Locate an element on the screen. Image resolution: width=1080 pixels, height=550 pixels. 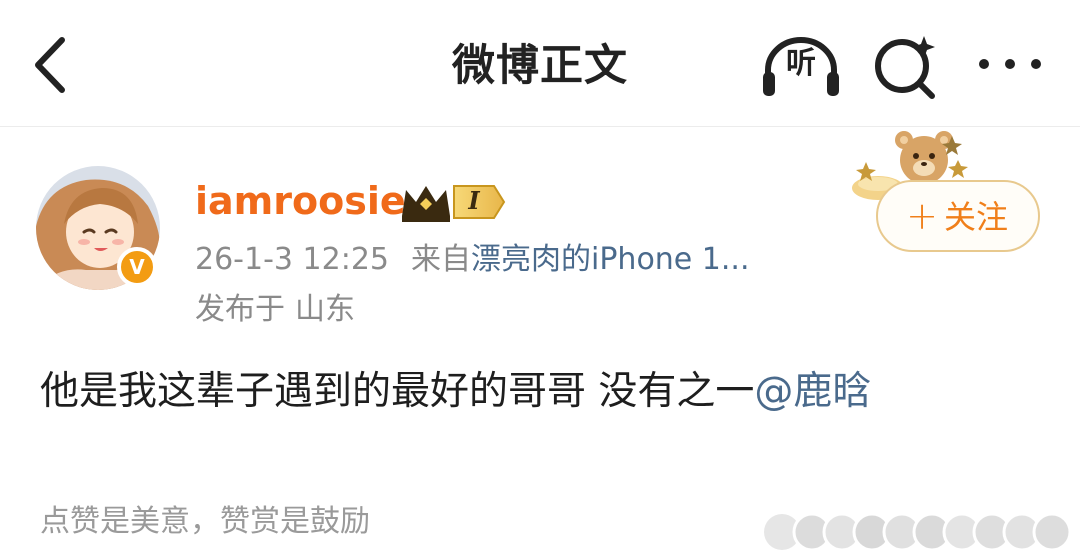
mention-link: @鹿晗 is located at coordinates (812, 391).